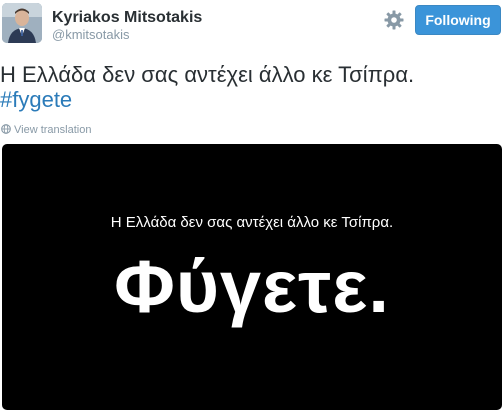 This screenshot has height=420, width=504. Describe the element at coordinates (207, 74) in the screenshot. I see `tweet-body: Η Ελλάδα δεν σας αντέχει άλλο κε Τσίπρα.` at that location.